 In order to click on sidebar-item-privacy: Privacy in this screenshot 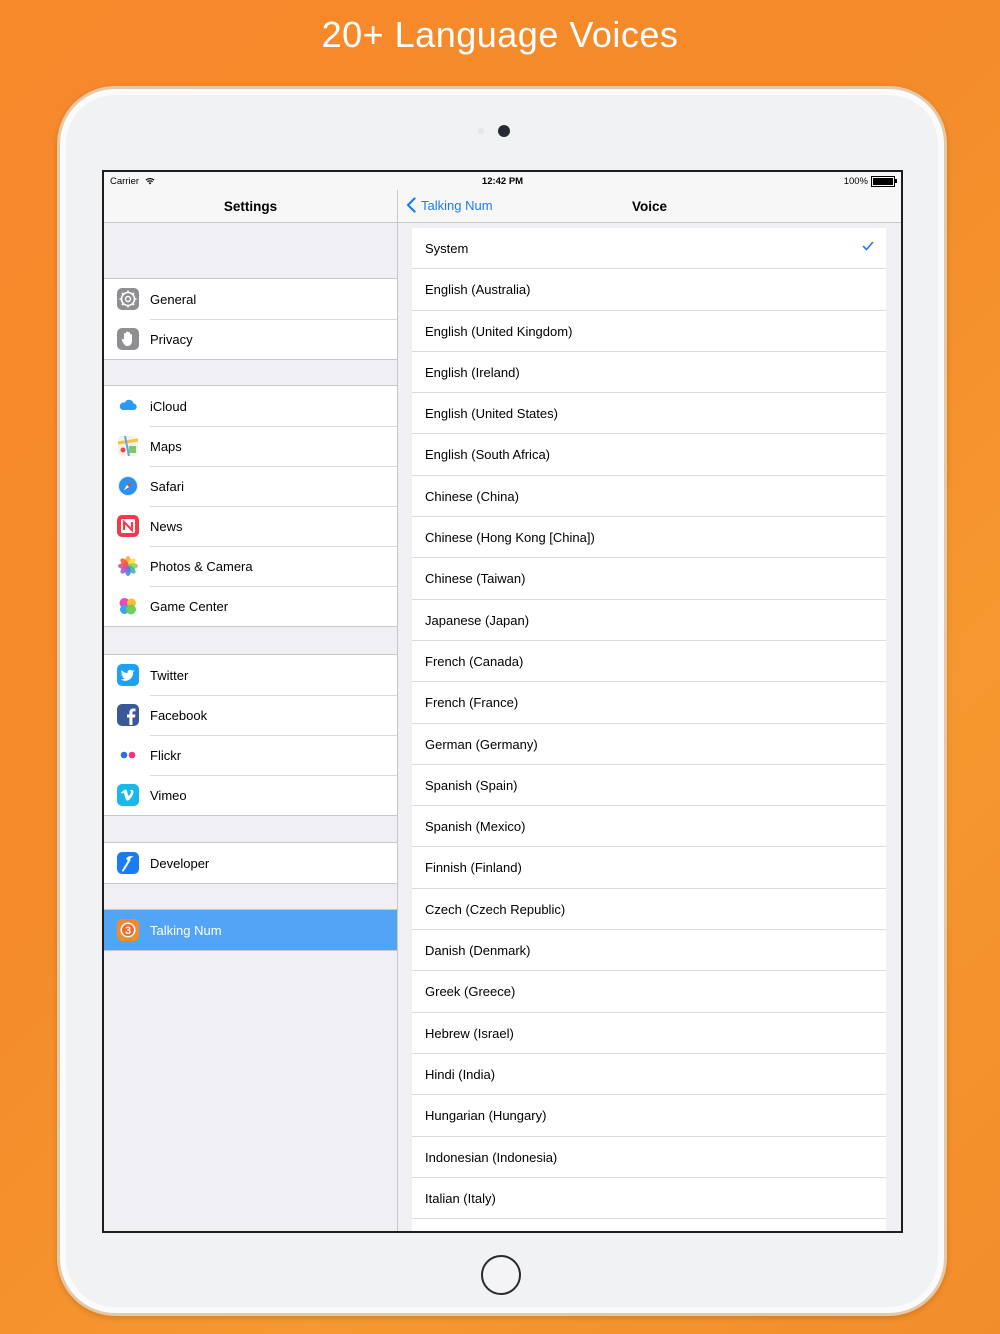, I will do `click(250, 339)`.